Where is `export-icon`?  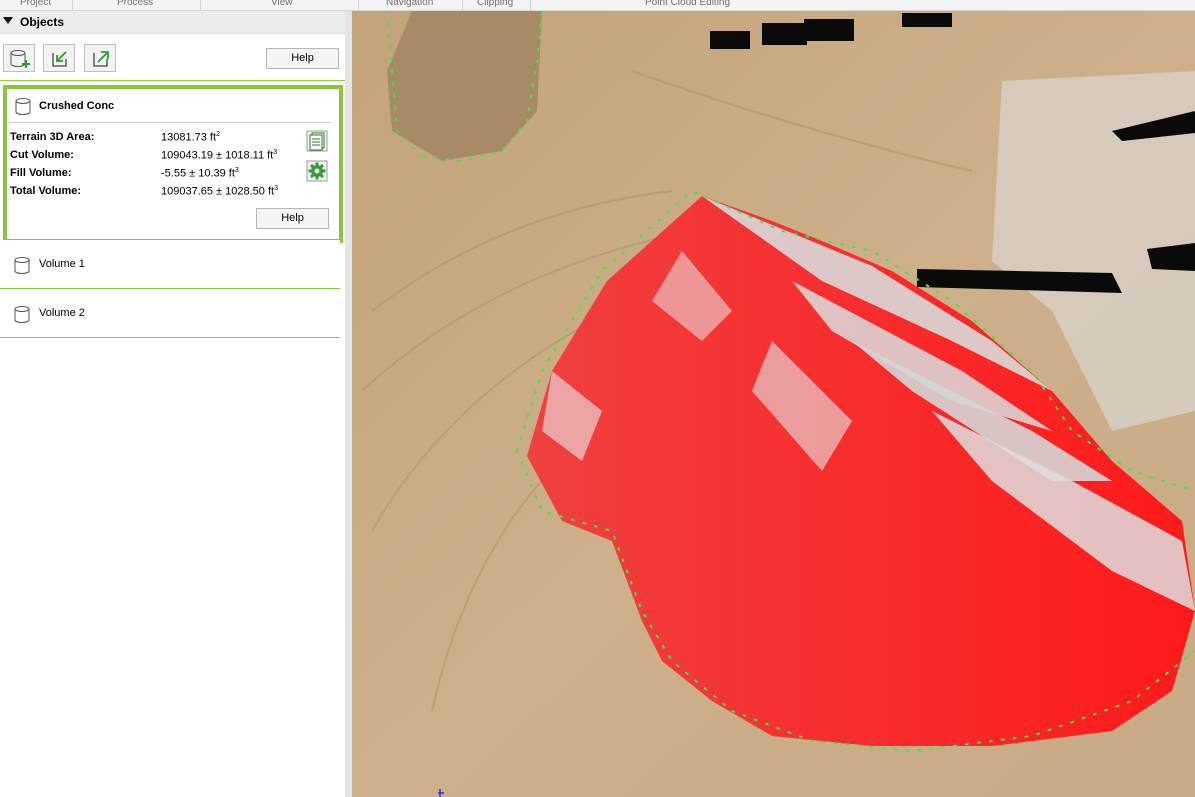
export-icon is located at coordinates (101, 59).